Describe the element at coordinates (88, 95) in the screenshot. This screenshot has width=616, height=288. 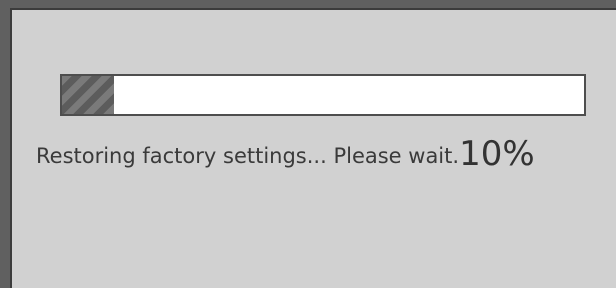
I see `progress-bar-fill` at that location.